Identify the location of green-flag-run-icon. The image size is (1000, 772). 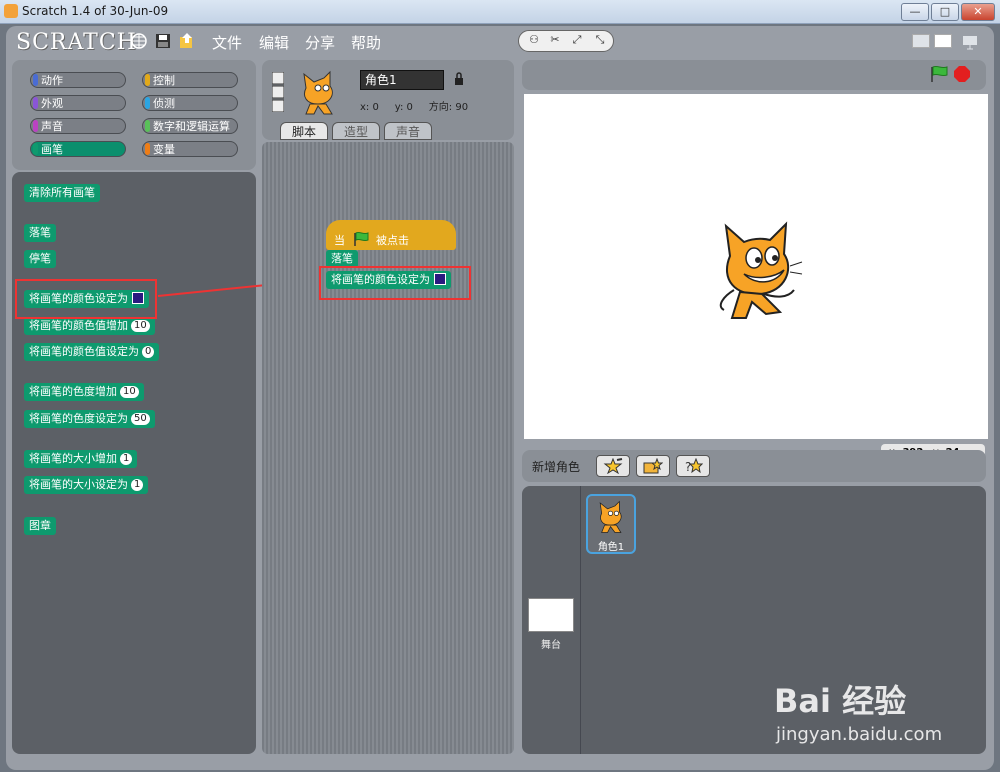
(939, 74).